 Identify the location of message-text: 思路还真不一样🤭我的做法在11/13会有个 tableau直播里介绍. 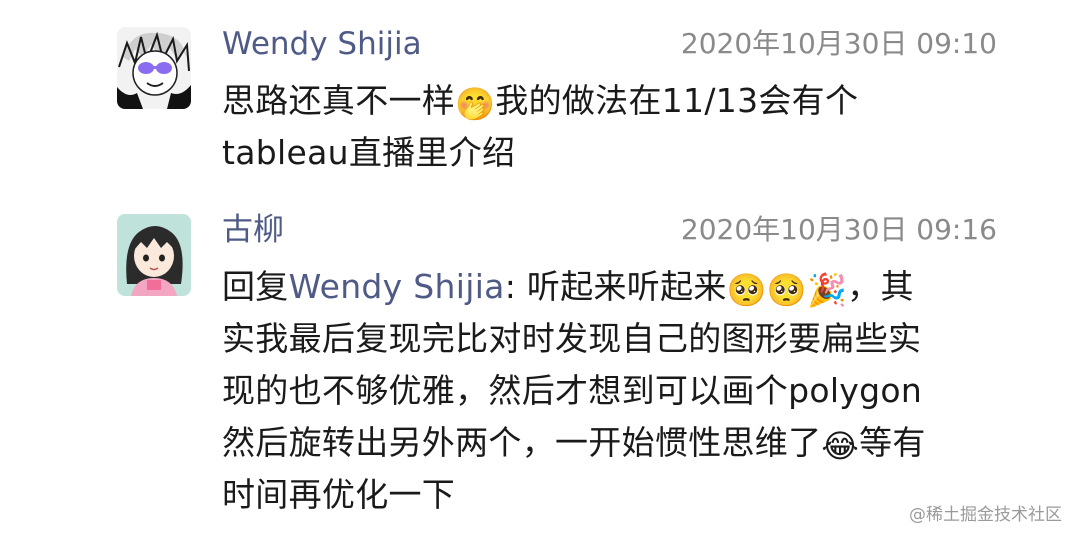
(622, 127).